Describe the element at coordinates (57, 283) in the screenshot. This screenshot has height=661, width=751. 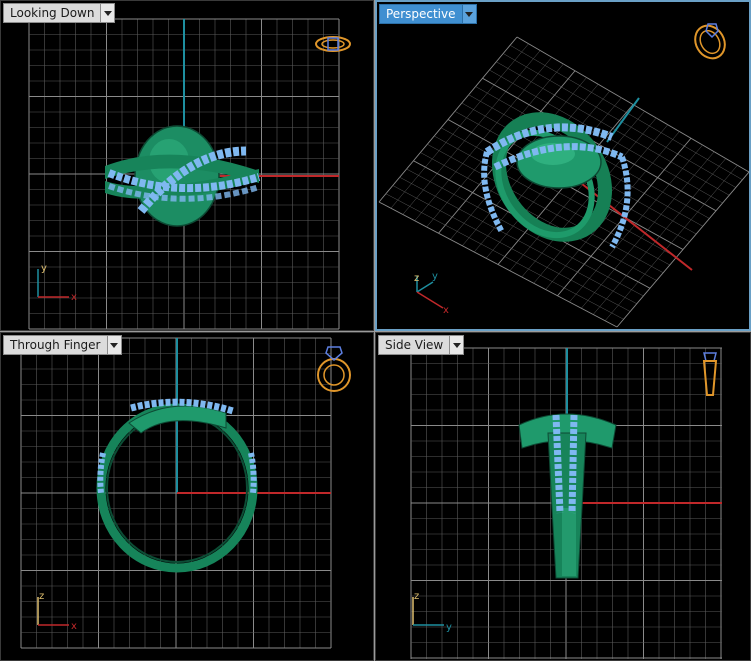
I see `axis-gnomon: y x` at that location.